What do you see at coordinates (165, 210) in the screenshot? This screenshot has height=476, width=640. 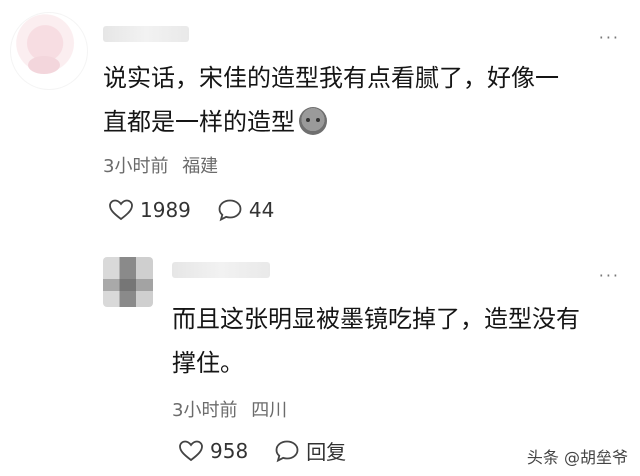 I see `like-count: 1989` at bounding box center [165, 210].